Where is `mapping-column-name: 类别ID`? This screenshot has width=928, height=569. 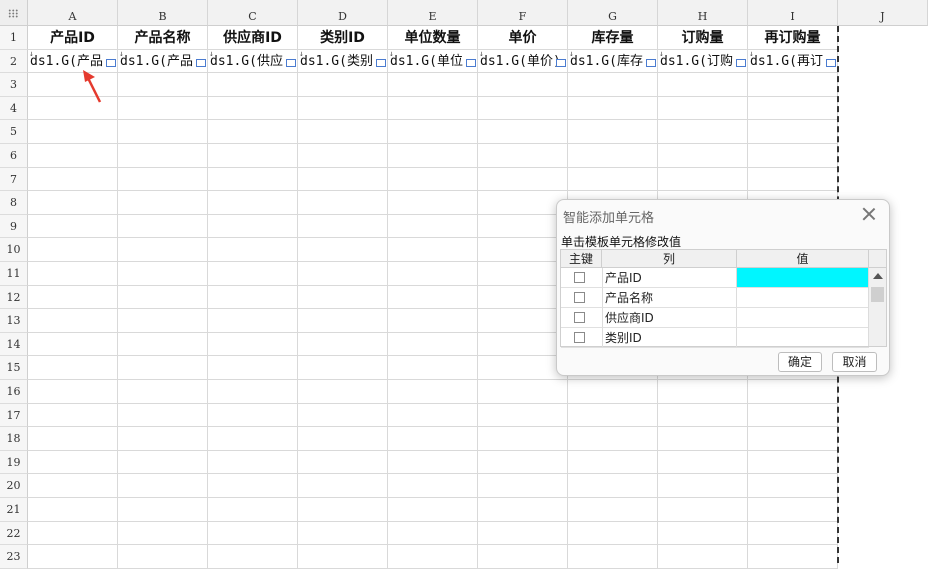
mapping-column-name: 类别ID is located at coordinates (669, 337).